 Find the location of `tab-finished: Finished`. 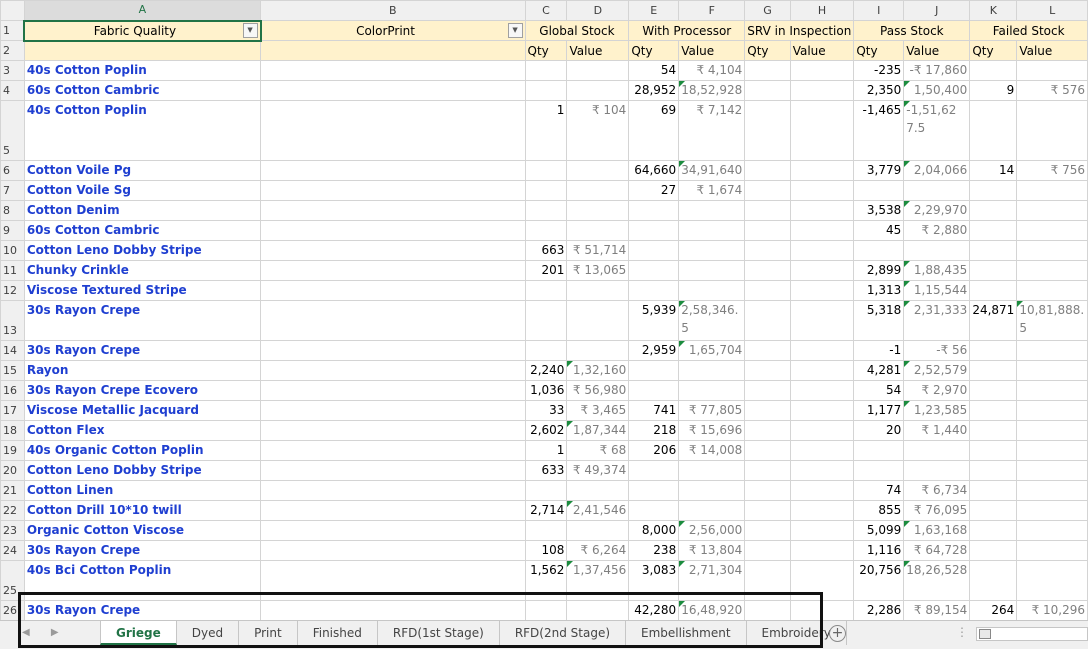

tab-finished: Finished is located at coordinates (338, 633).